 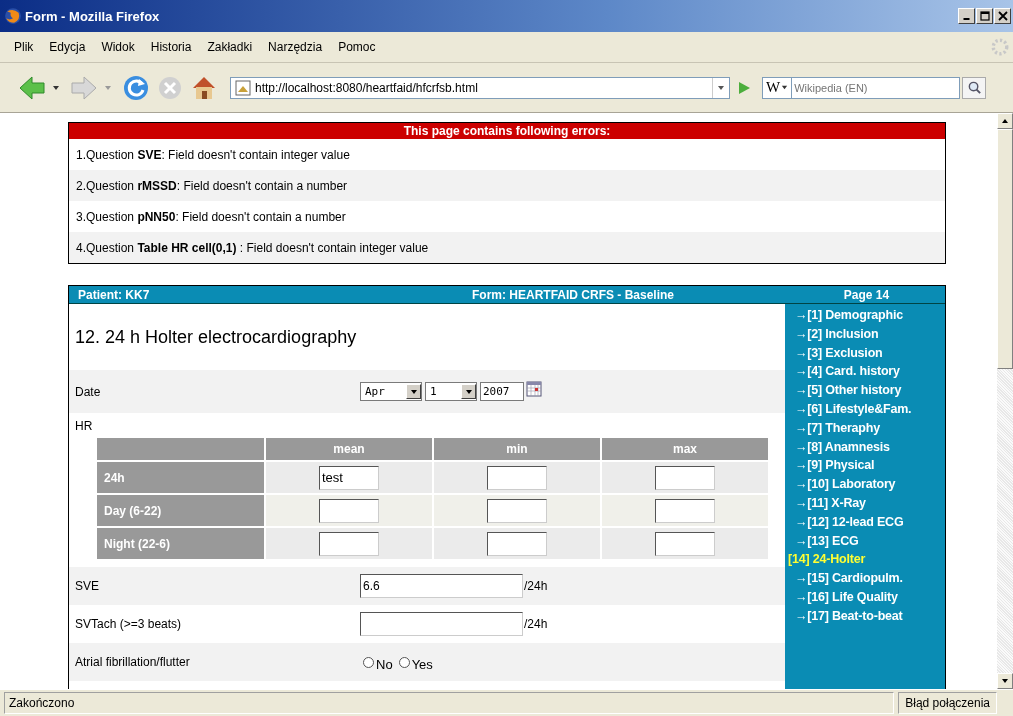 I want to click on page-number: Page 14, so click(x=866, y=294).